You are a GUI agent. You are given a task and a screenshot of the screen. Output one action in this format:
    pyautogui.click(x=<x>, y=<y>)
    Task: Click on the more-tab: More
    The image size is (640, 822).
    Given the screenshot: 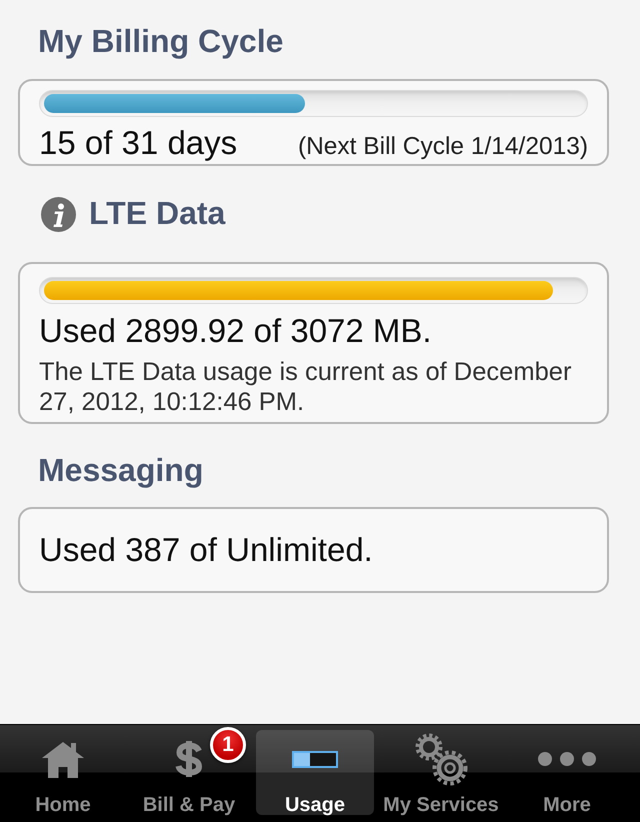 What is the action you would take?
    pyautogui.click(x=567, y=772)
    